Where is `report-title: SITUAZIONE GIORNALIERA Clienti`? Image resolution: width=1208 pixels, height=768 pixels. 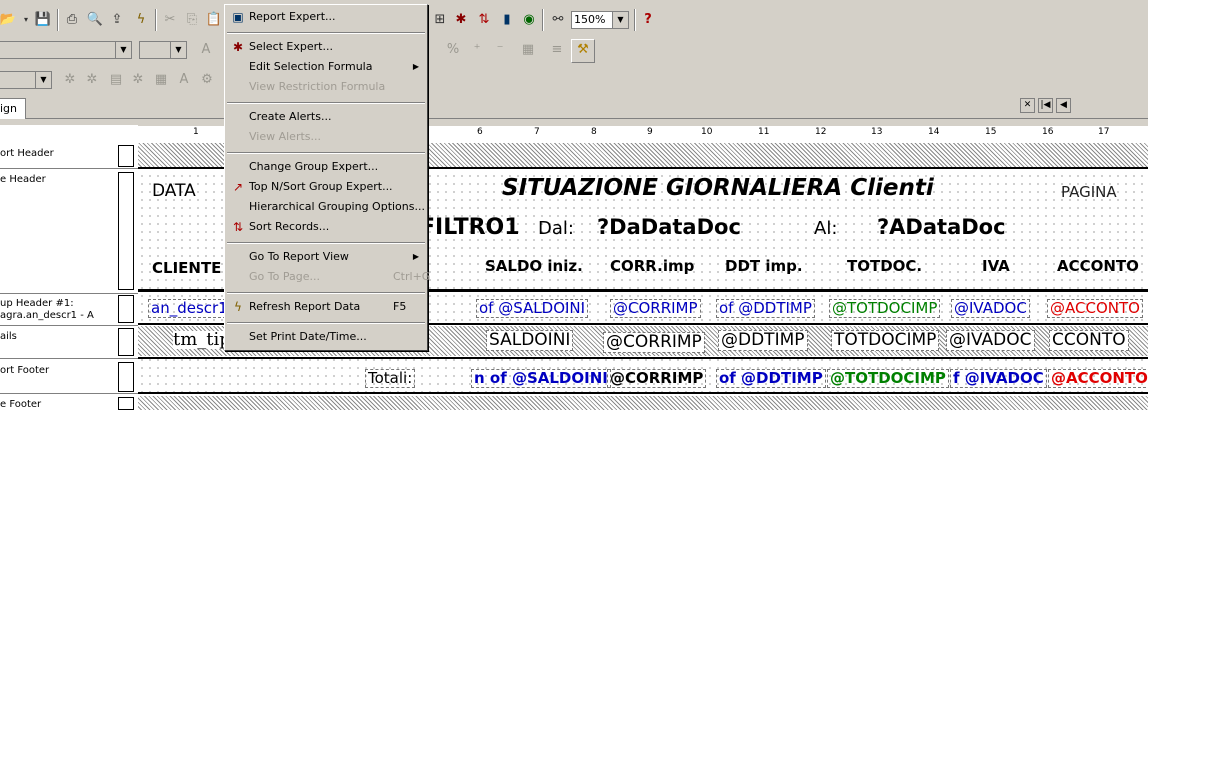 report-title: SITUAZIONE GIORNALIERA Clienti is located at coordinates (718, 188).